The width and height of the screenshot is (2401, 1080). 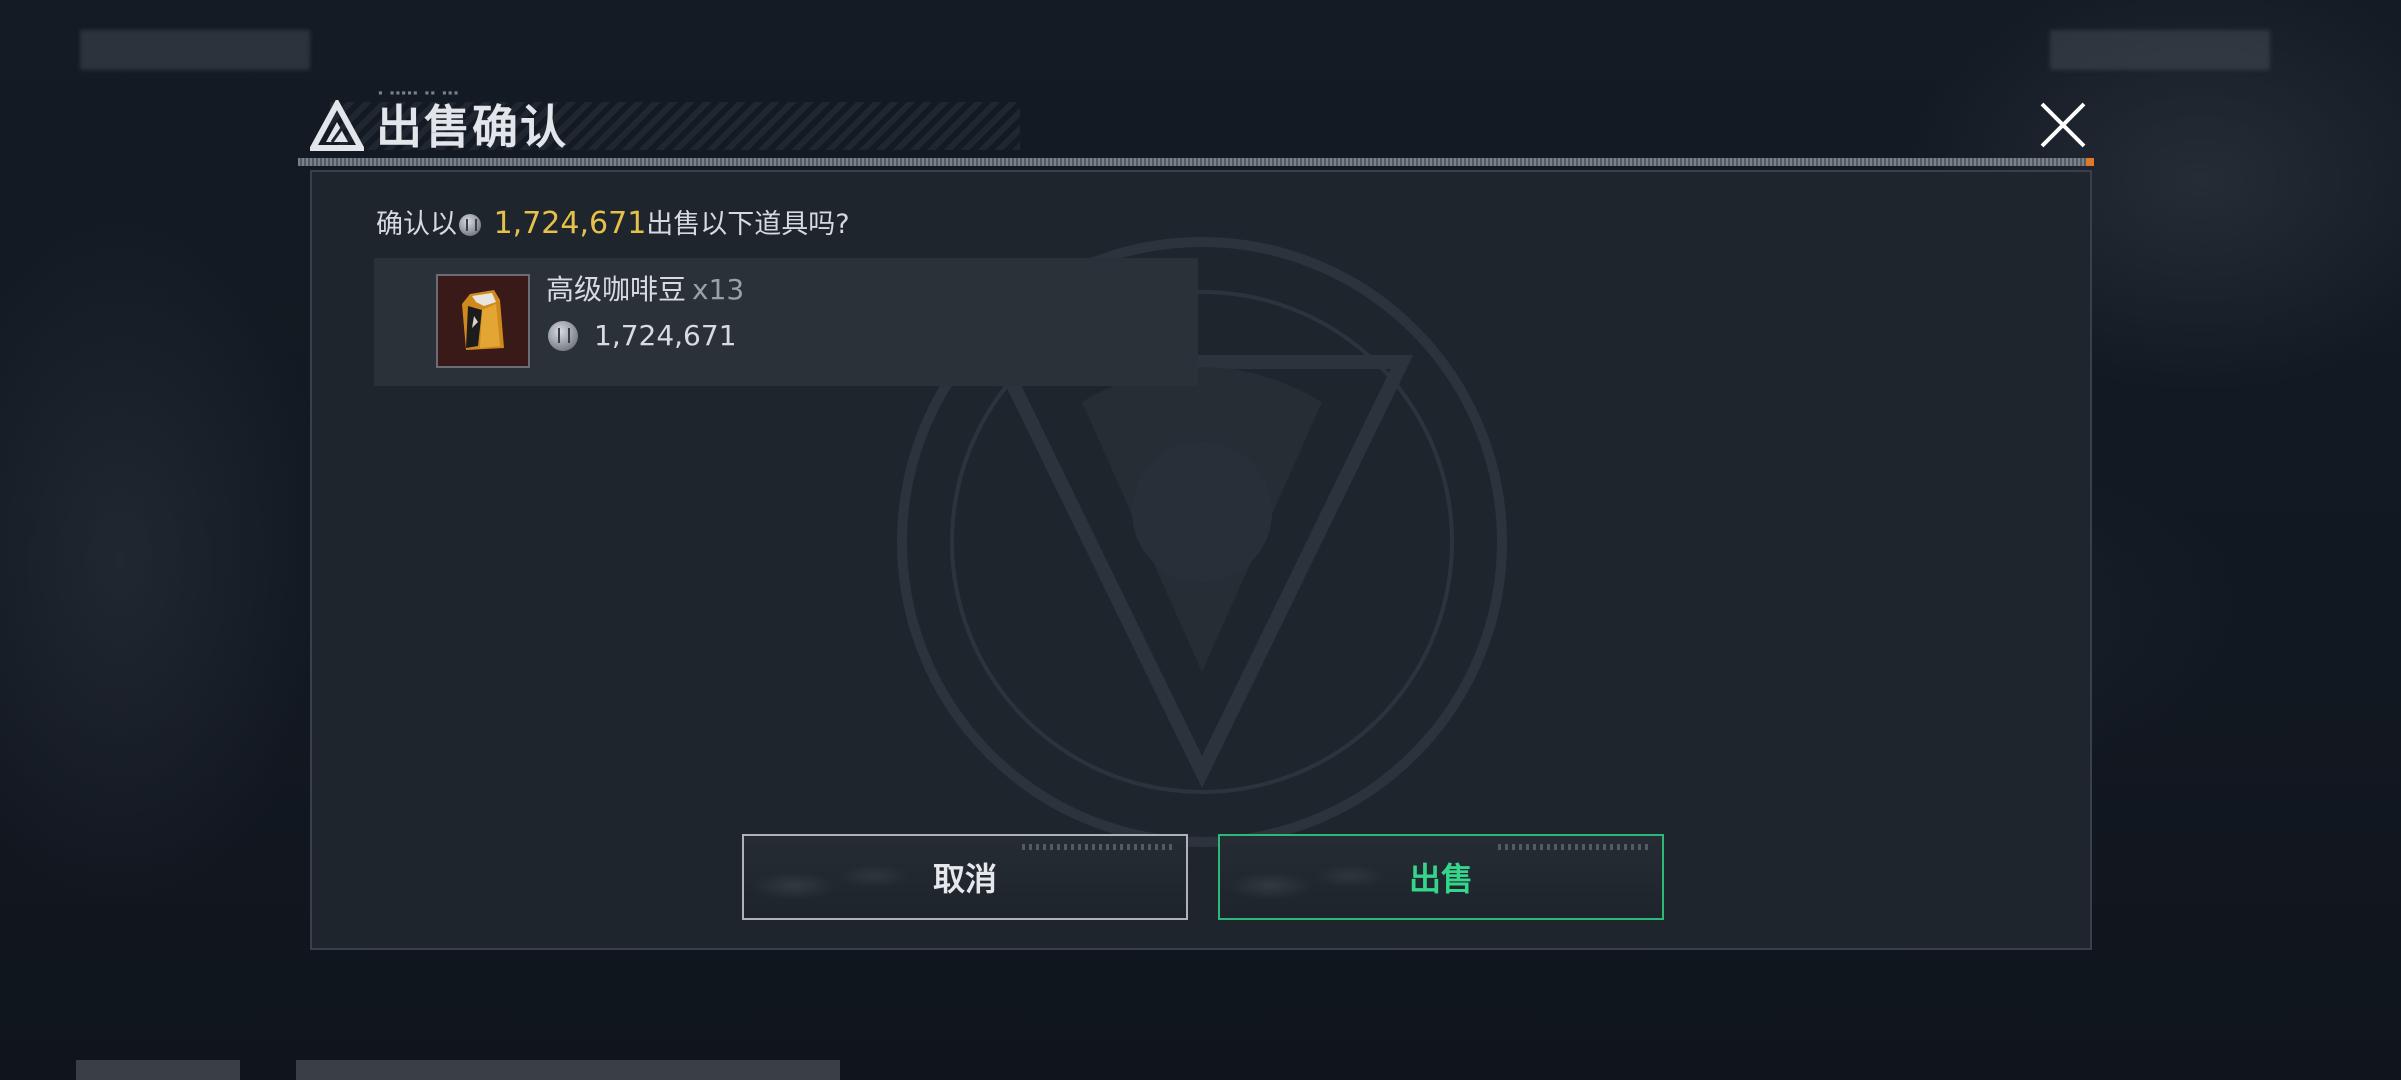 I want to click on header-divider-accent, so click(x=2090, y=162).